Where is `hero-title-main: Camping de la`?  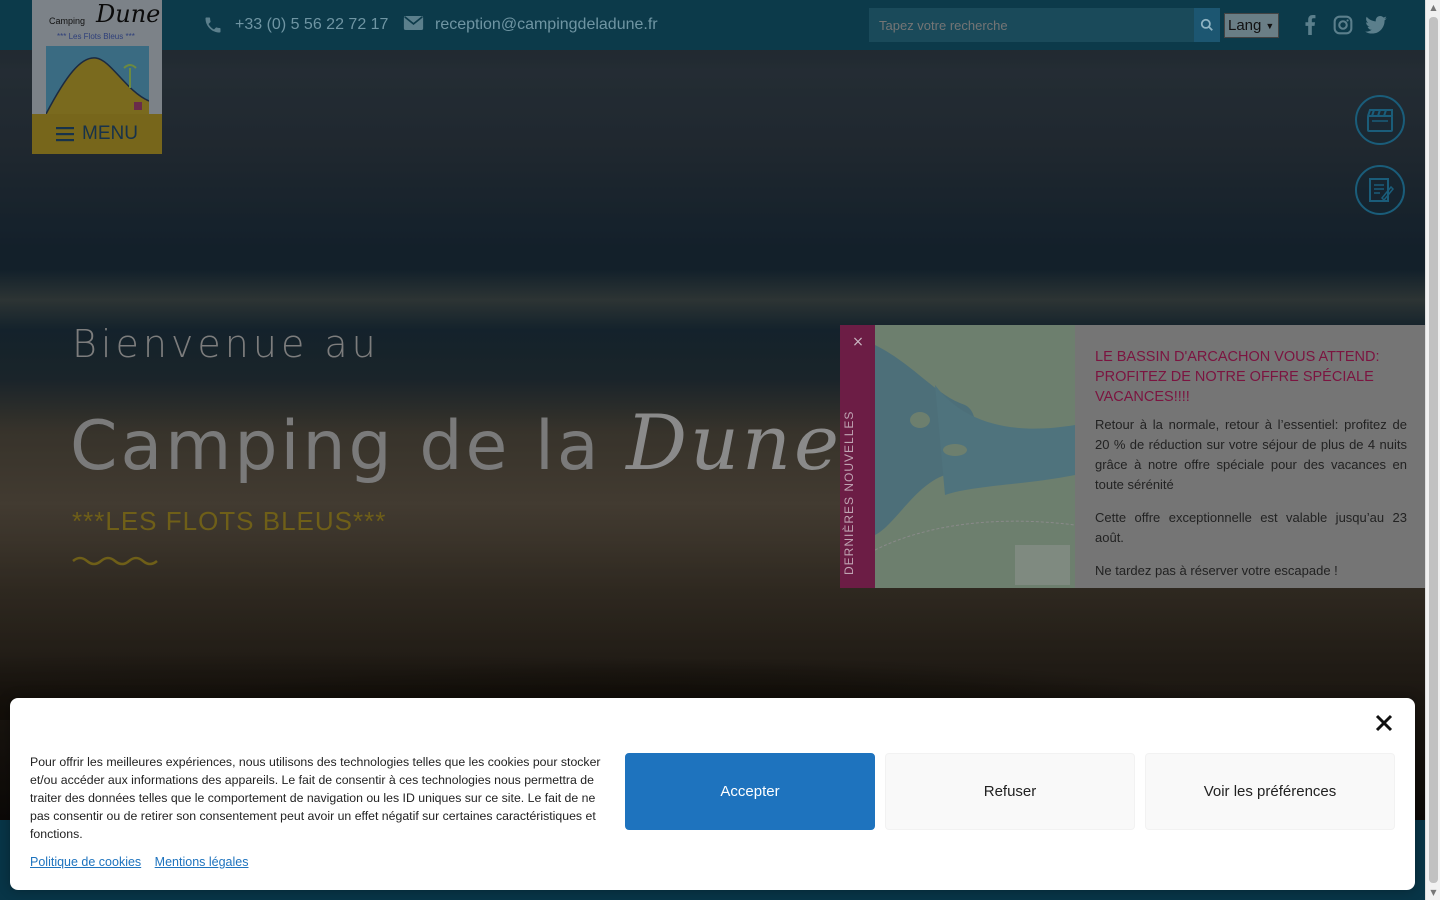 hero-title-main: Camping de la is located at coordinates (348, 446).